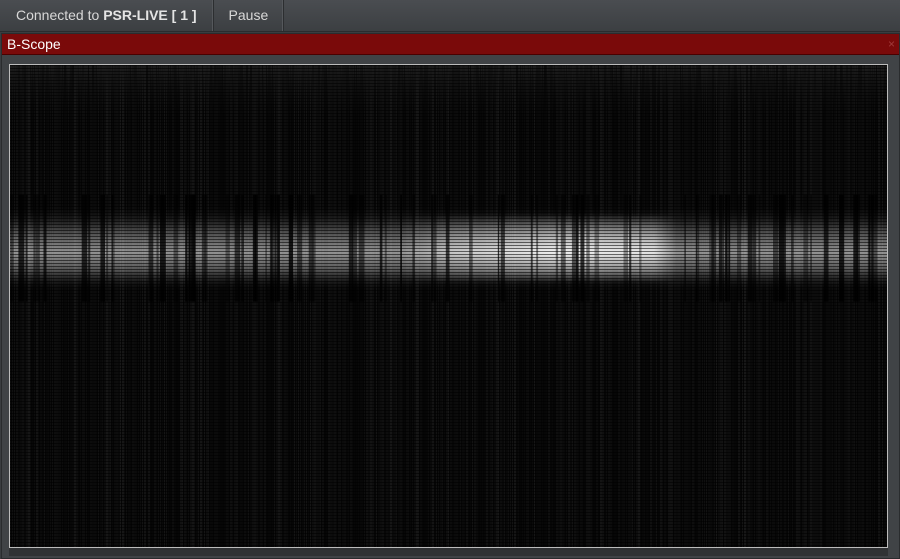 The width and height of the screenshot is (900, 559). Describe the element at coordinates (58, 15) in the screenshot. I see `connection-prefix: Connected to` at that location.